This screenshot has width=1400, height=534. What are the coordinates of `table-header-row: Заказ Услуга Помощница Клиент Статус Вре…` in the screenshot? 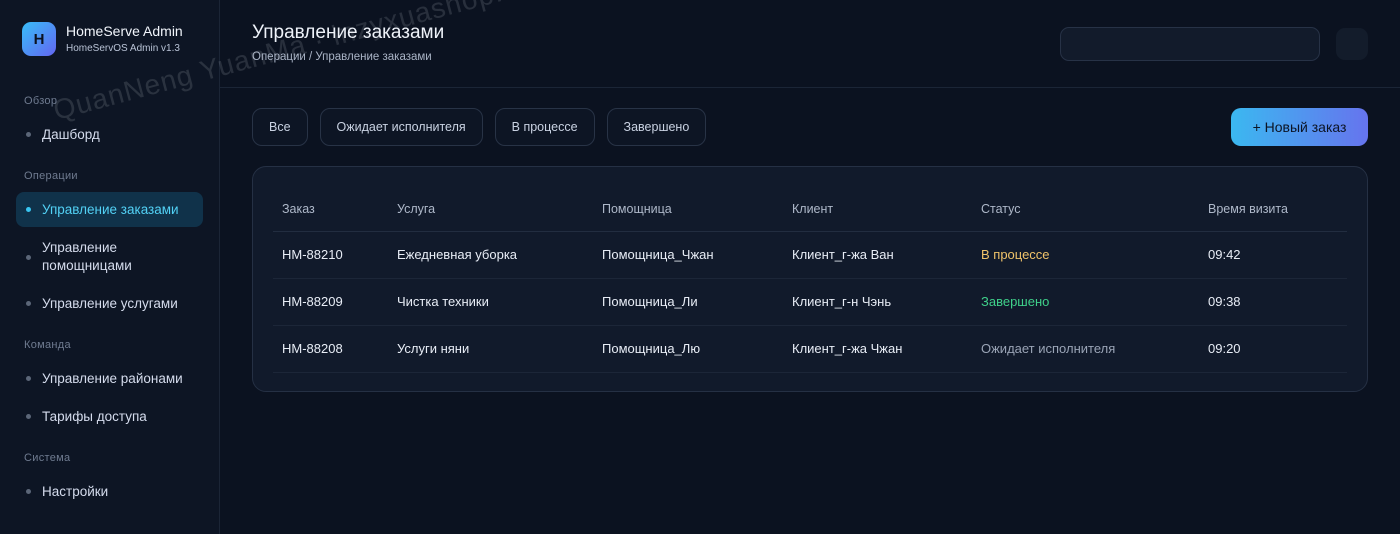 It's located at (810, 209).